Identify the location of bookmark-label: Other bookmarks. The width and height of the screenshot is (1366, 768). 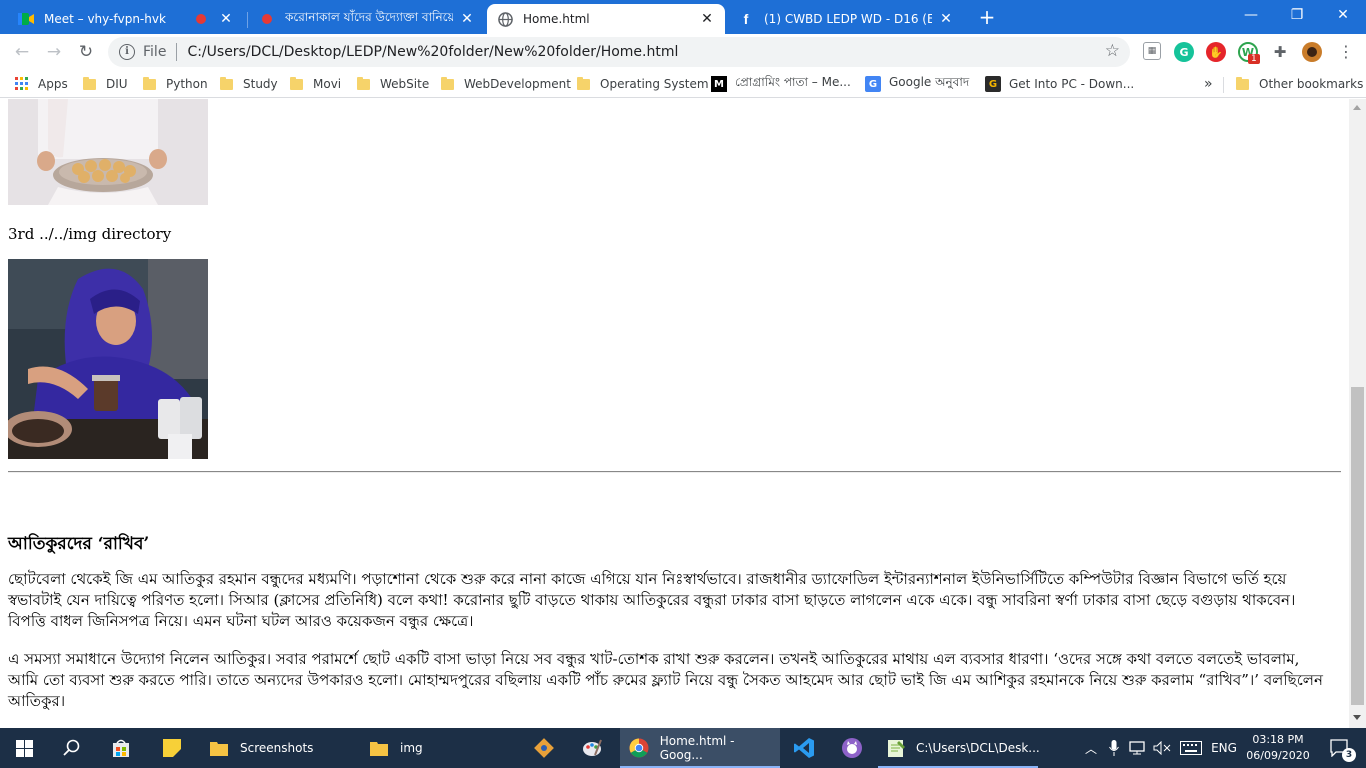
(1311, 84).